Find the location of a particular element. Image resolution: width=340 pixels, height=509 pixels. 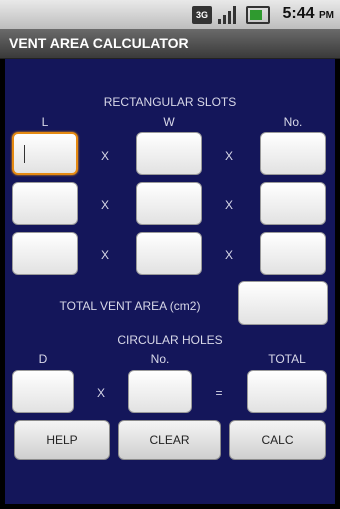

circular-total-output is located at coordinates (287, 391).